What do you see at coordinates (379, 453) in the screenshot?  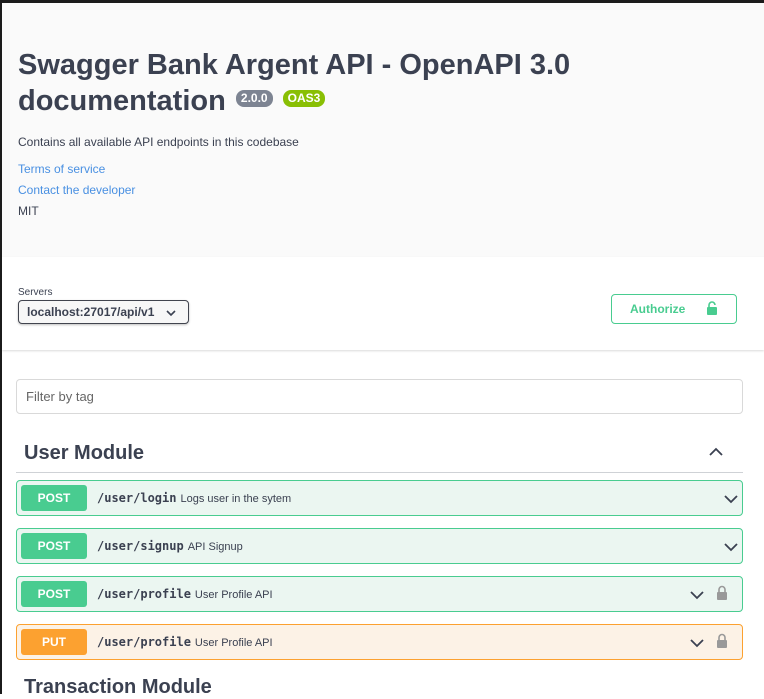 I see `user-module-section-header: User Module` at bounding box center [379, 453].